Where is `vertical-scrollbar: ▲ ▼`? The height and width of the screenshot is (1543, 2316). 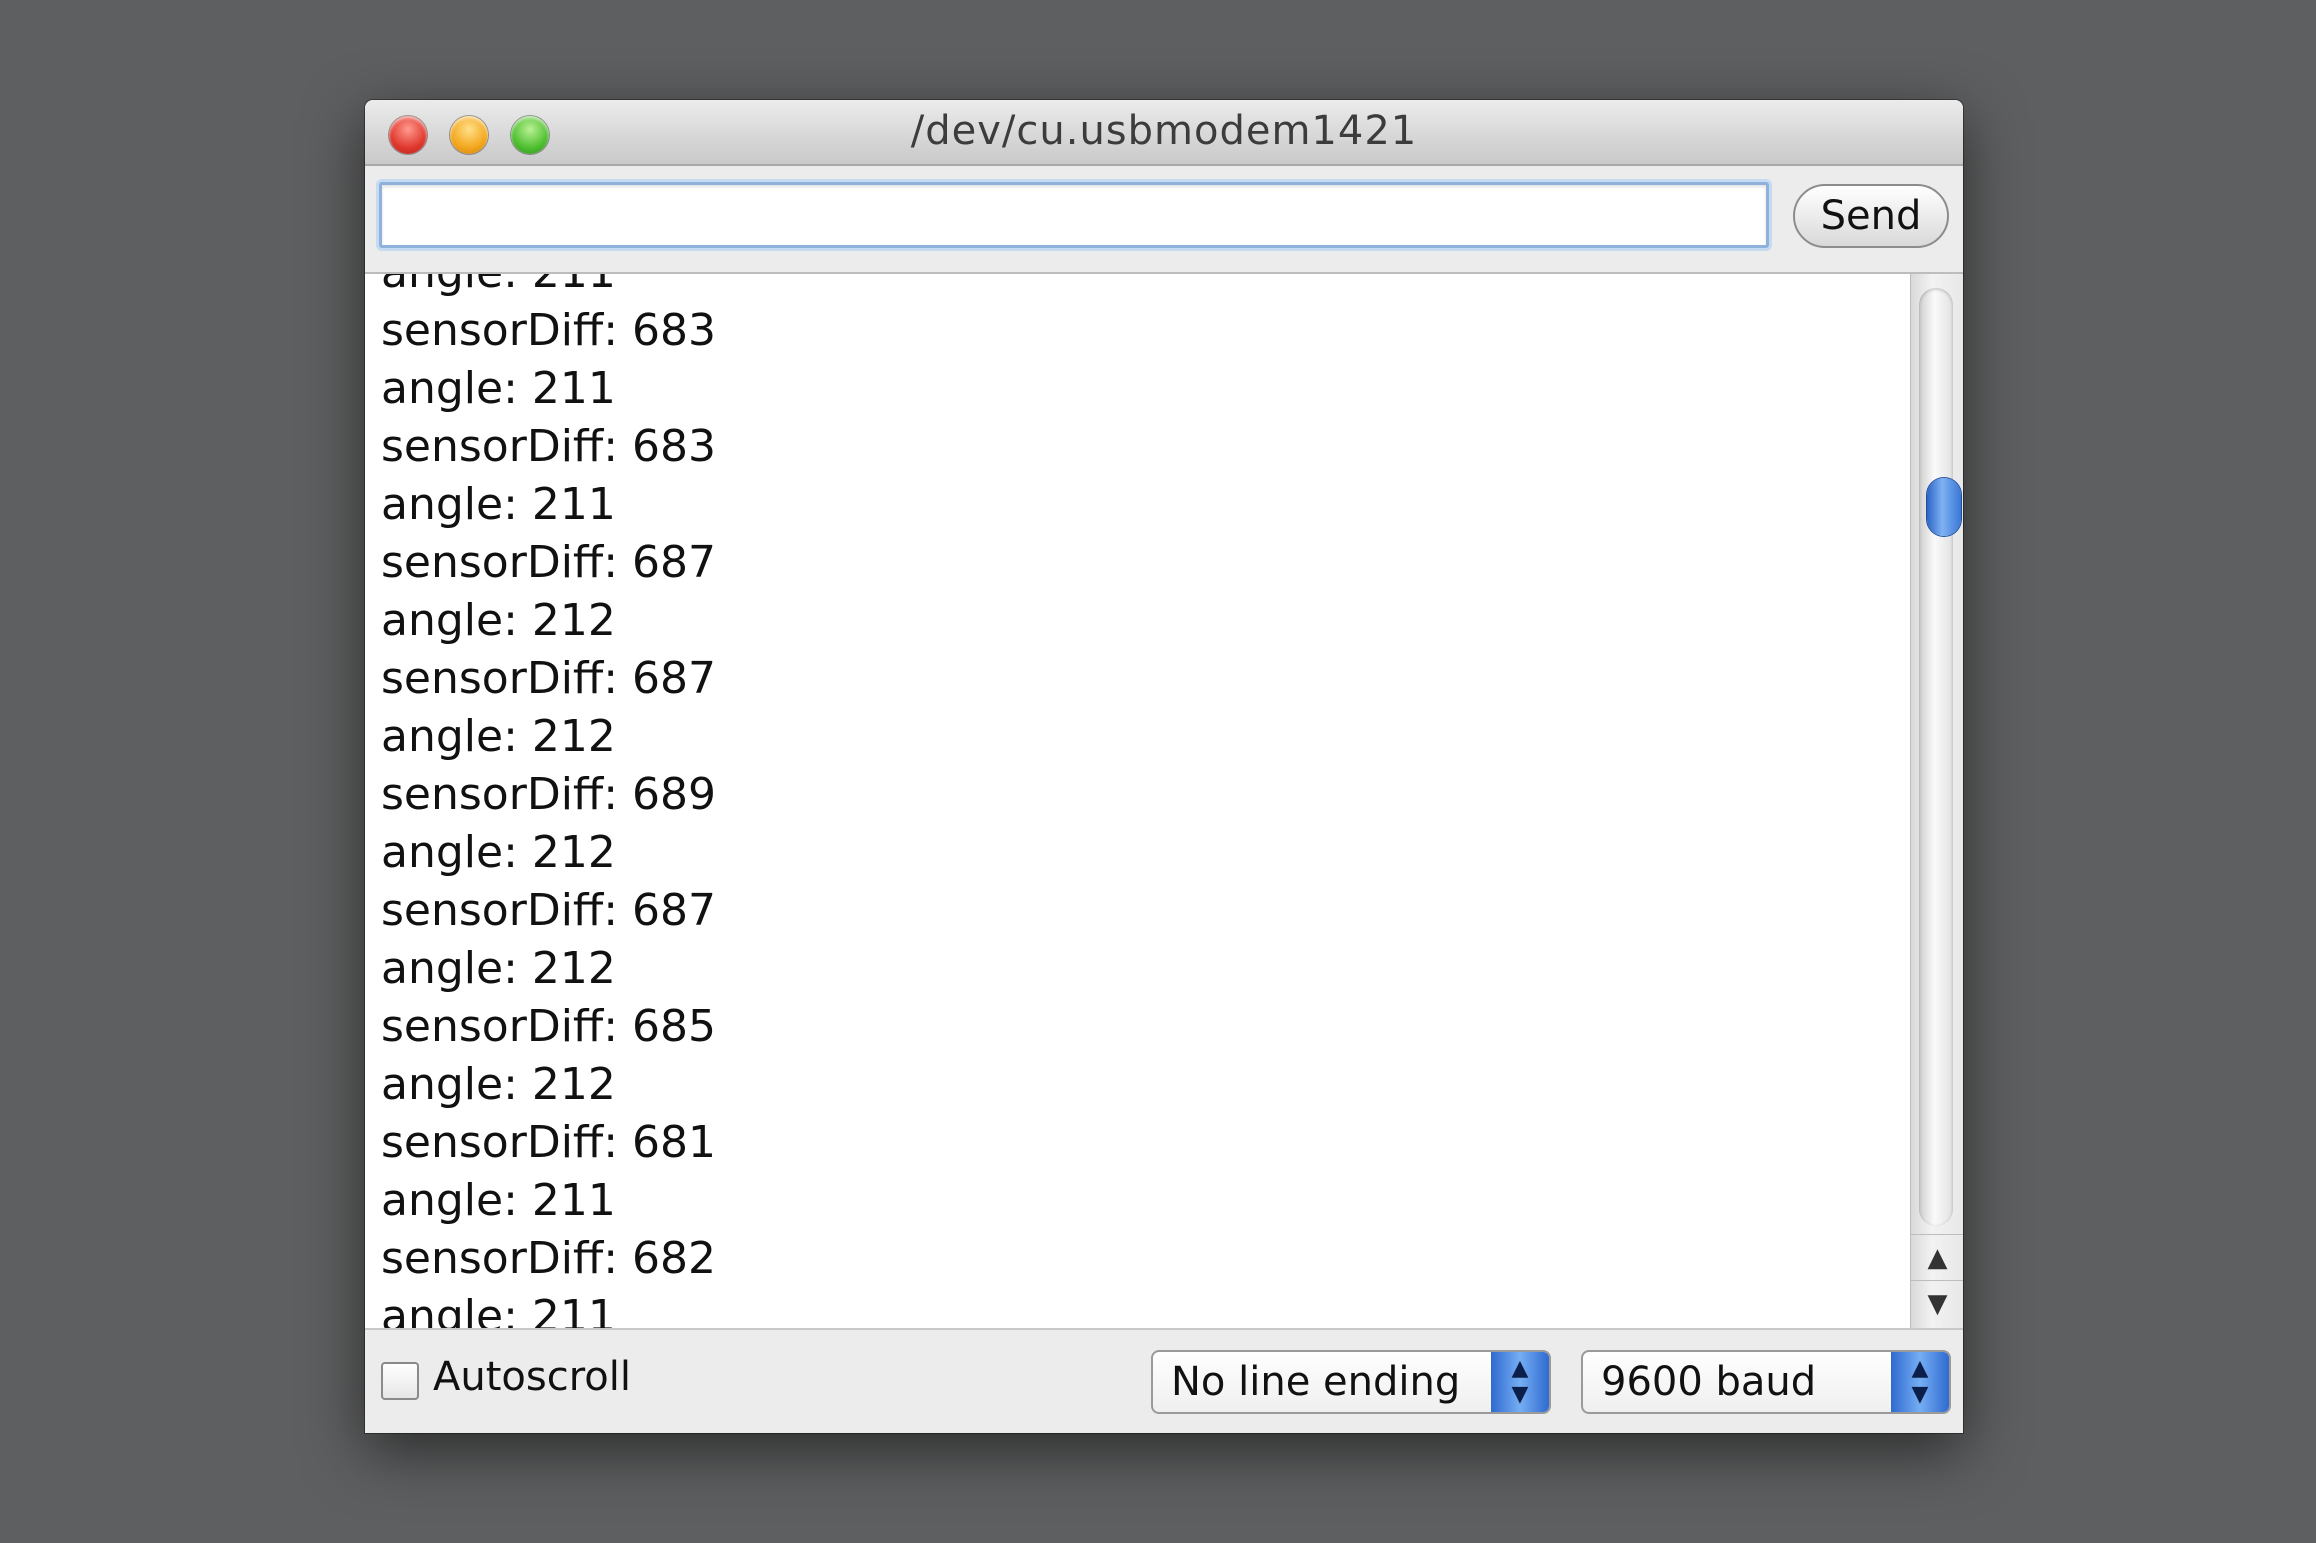 vertical-scrollbar: ▲ ▼ is located at coordinates (1936, 801).